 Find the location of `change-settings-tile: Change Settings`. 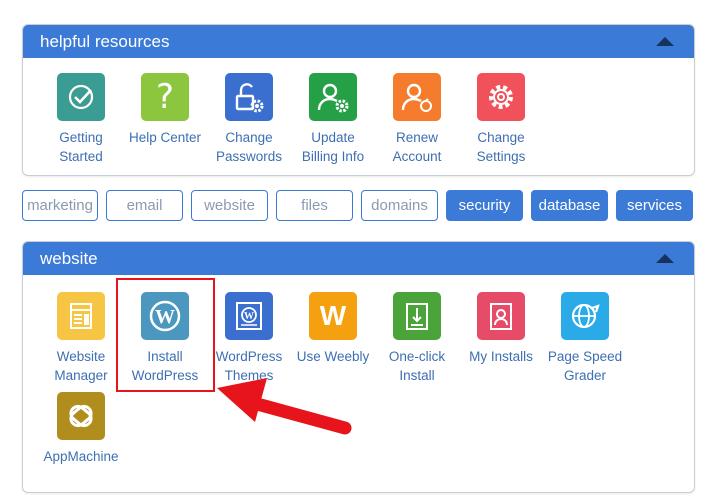

change-settings-tile: Change Settings is located at coordinates (501, 119).